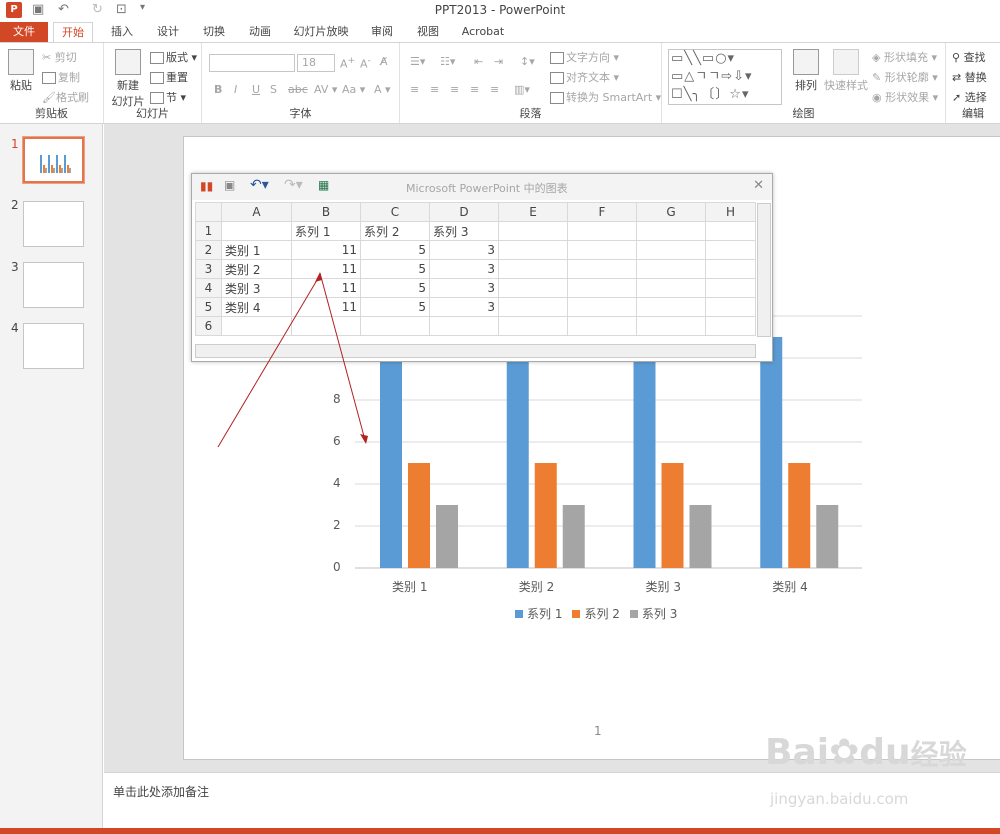  I want to click on paw-icon: ✿, so click(844, 752).